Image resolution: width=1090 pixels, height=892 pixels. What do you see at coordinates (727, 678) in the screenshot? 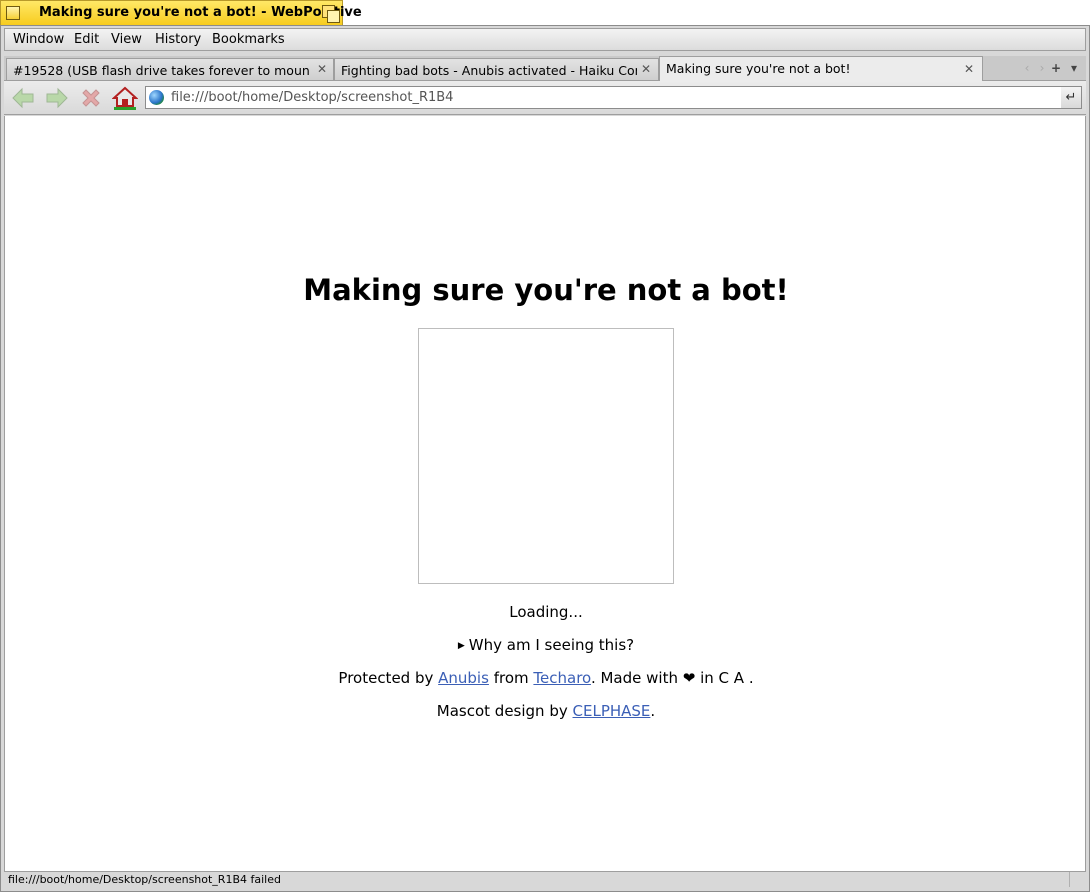
I see `country-text: in C A .` at bounding box center [727, 678].